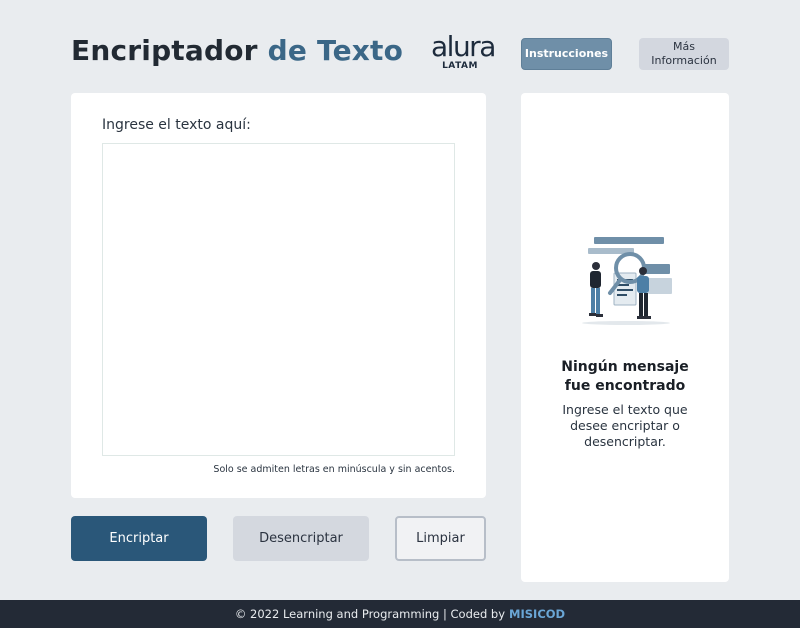  Describe the element at coordinates (684, 54) in the screenshot. I see `more-info-button: Más Información` at that location.